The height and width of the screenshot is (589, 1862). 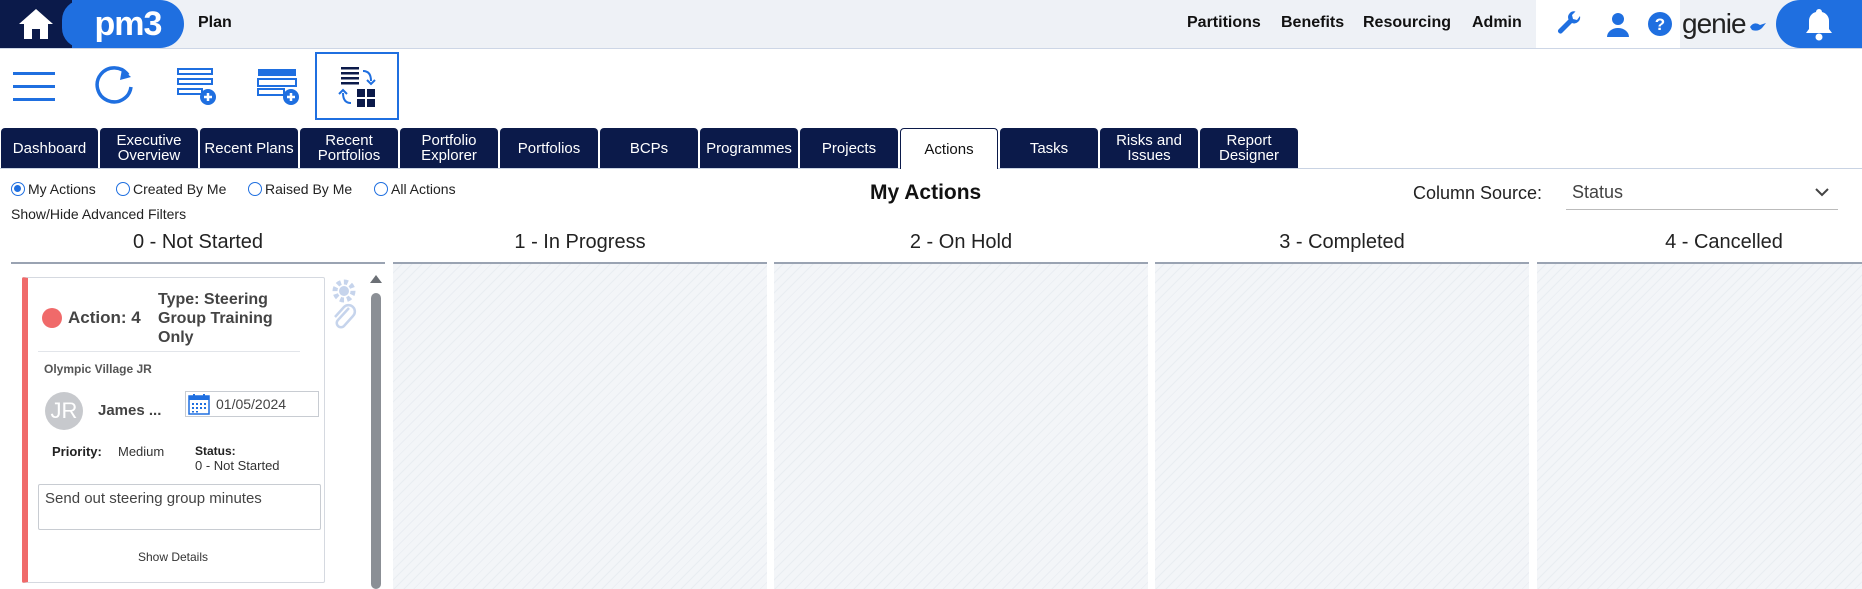 I want to click on filter-raised-by-me: Raised By Me, so click(x=300, y=189).